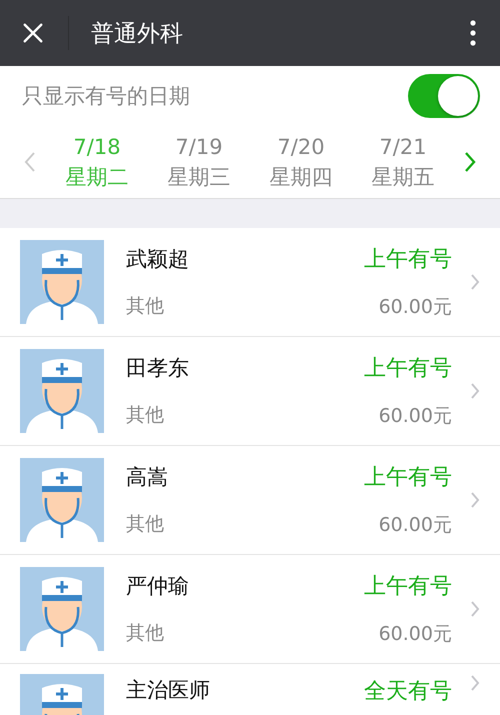  I want to click on page-title: 普通外科, so click(137, 34).